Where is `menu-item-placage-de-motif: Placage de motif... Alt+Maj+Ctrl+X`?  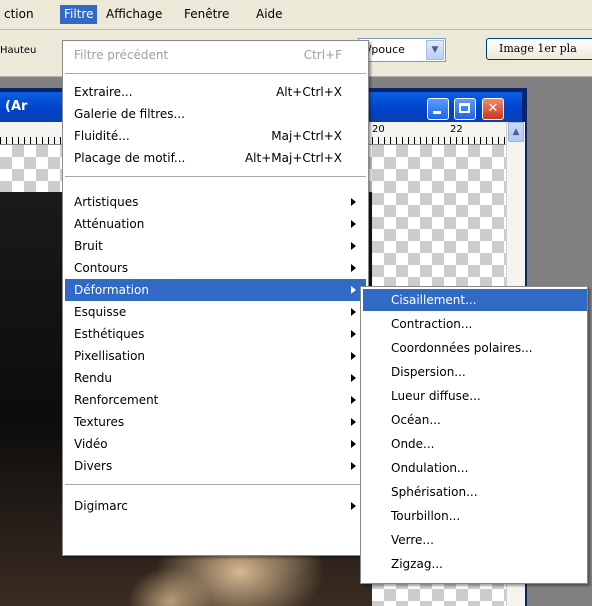
menu-item-placage-de-motif: Placage de motif... Alt+Maj+Ctrl+X is located at coordinates (215, 158).